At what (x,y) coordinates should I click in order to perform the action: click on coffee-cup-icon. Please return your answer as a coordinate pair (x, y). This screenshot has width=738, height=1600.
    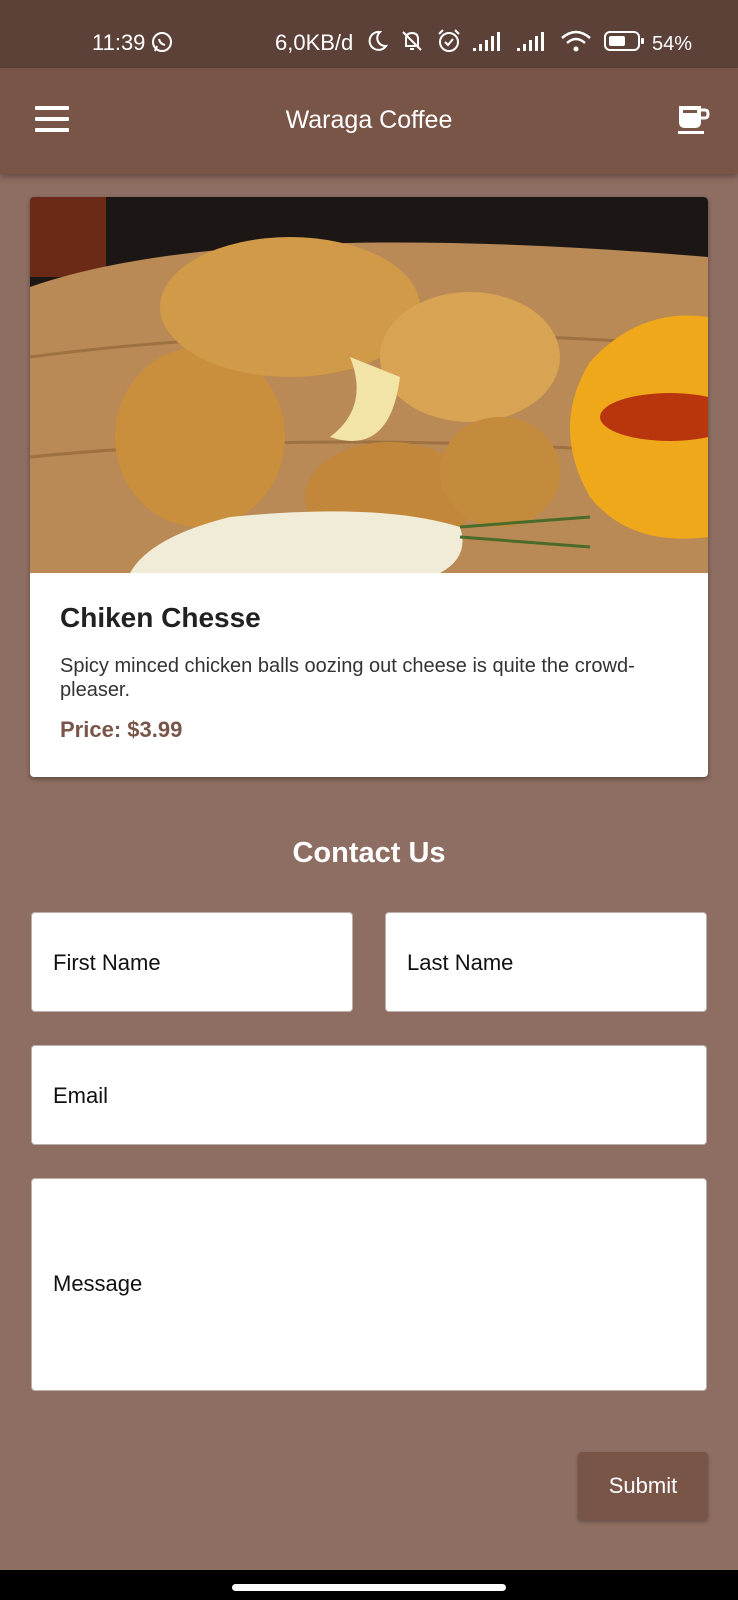
    Looking at the image, I should click on (694, 120).